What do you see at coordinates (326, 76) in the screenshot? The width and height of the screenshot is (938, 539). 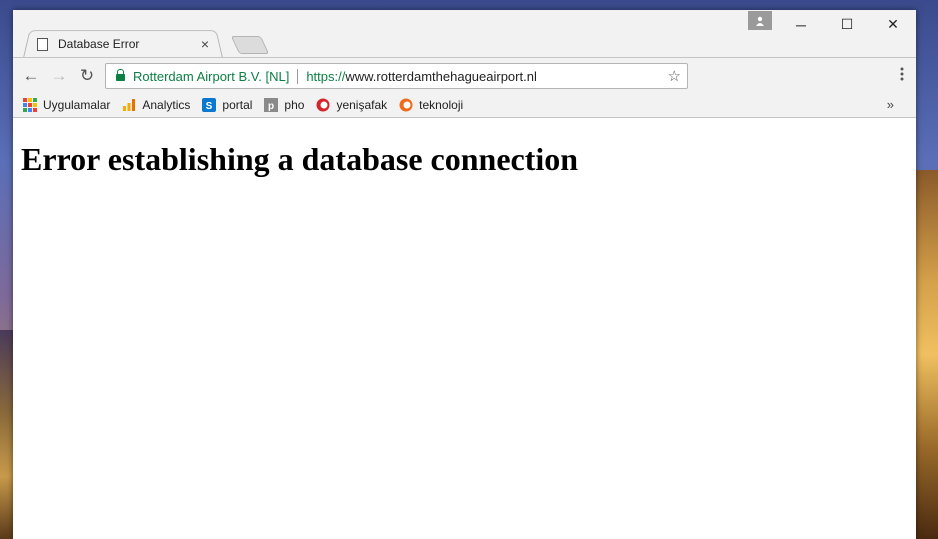 I see `url-scheme: https://` at bounding box center [326, 76].